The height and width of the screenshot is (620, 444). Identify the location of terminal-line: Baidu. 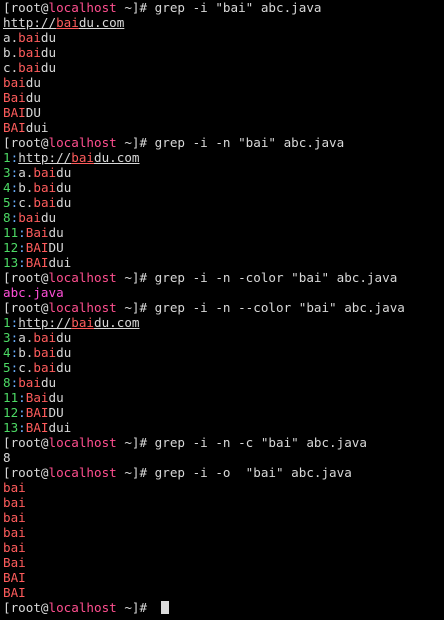
(223, 97).